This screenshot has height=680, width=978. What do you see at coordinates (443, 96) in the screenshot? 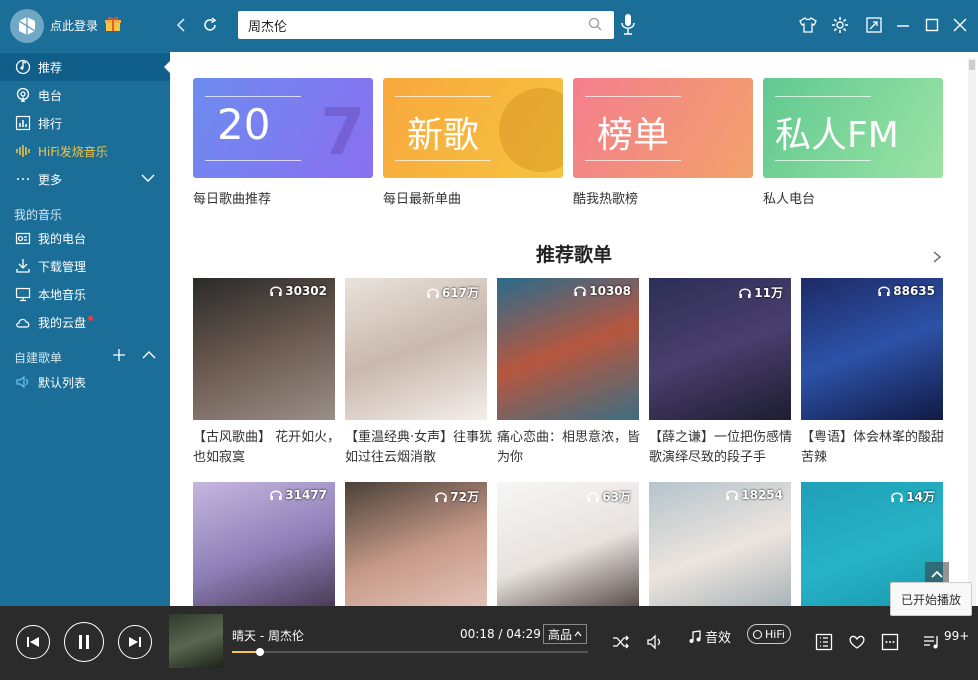
I see `divider` at bounding box center [443, 96].